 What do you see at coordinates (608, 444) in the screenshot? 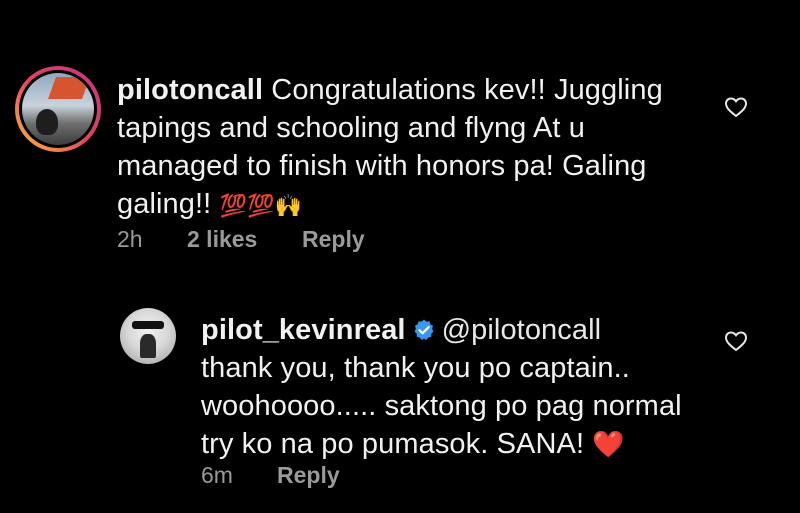
I see `red-heart-emoji: ❤️` at bounding box center [608, 444].